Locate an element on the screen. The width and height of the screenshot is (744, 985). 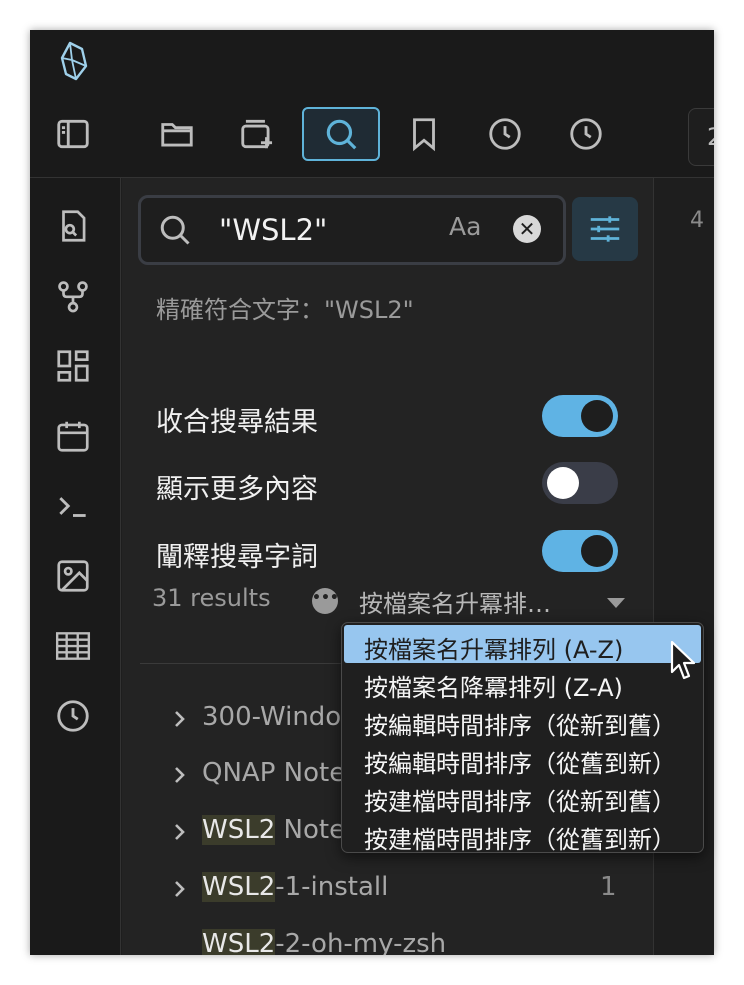
left-ribbon is located at coordinates (75, 566).